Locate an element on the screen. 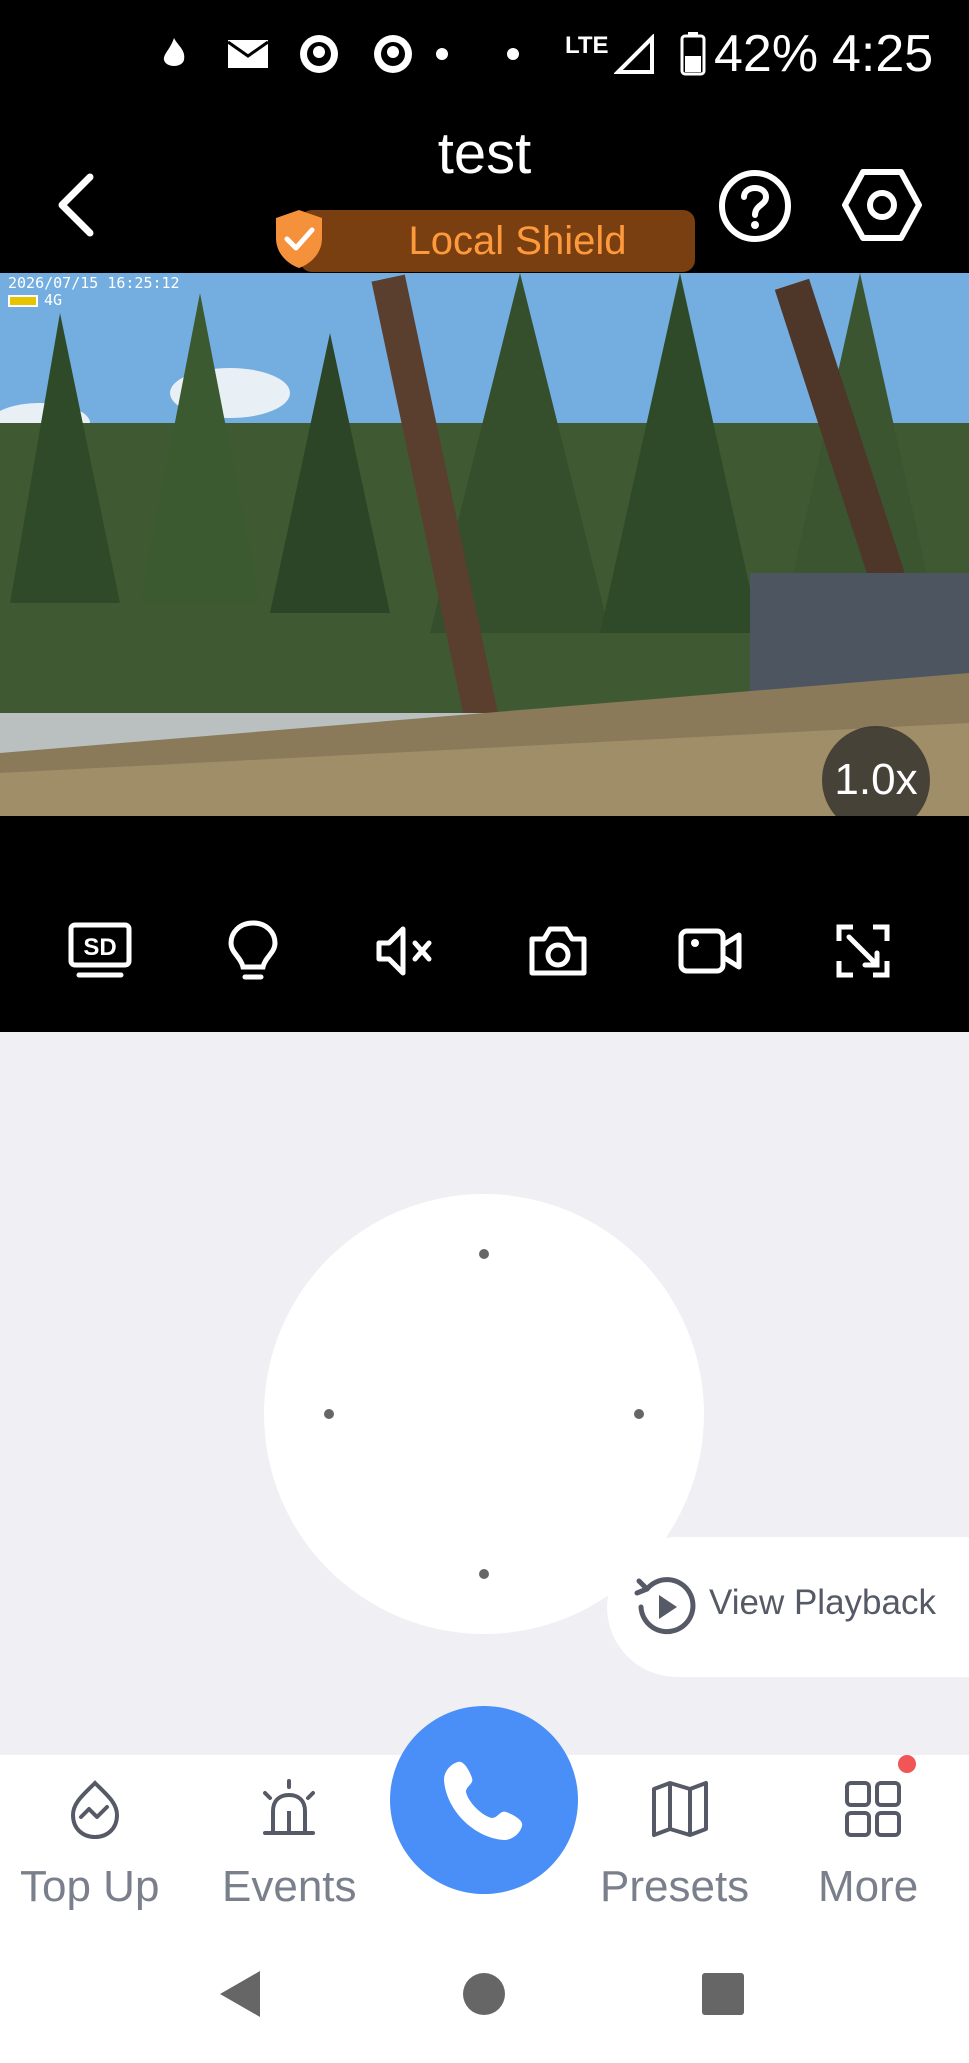 This screenshot has height=2063, width=969. battery-percent: 42% is located at coordinates (766, 54).